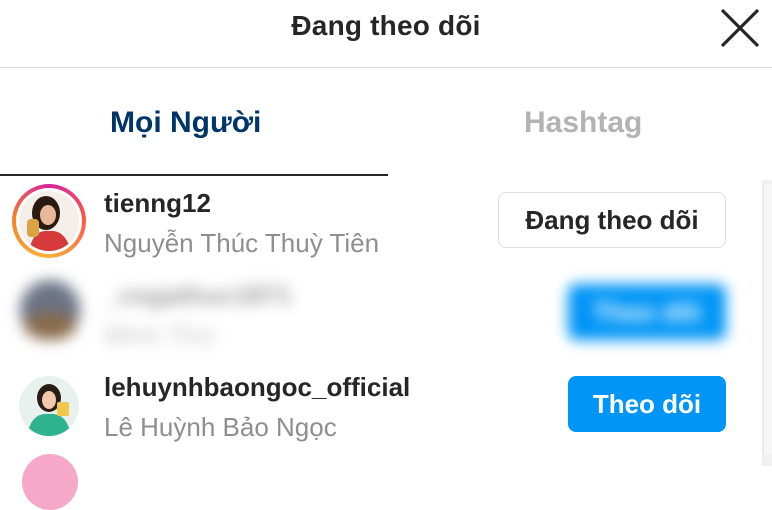 Image resolution: width=772 pixels, height=510 pixels. I want to click on dialog-header: Đang theo dõi, so click(386, 34).